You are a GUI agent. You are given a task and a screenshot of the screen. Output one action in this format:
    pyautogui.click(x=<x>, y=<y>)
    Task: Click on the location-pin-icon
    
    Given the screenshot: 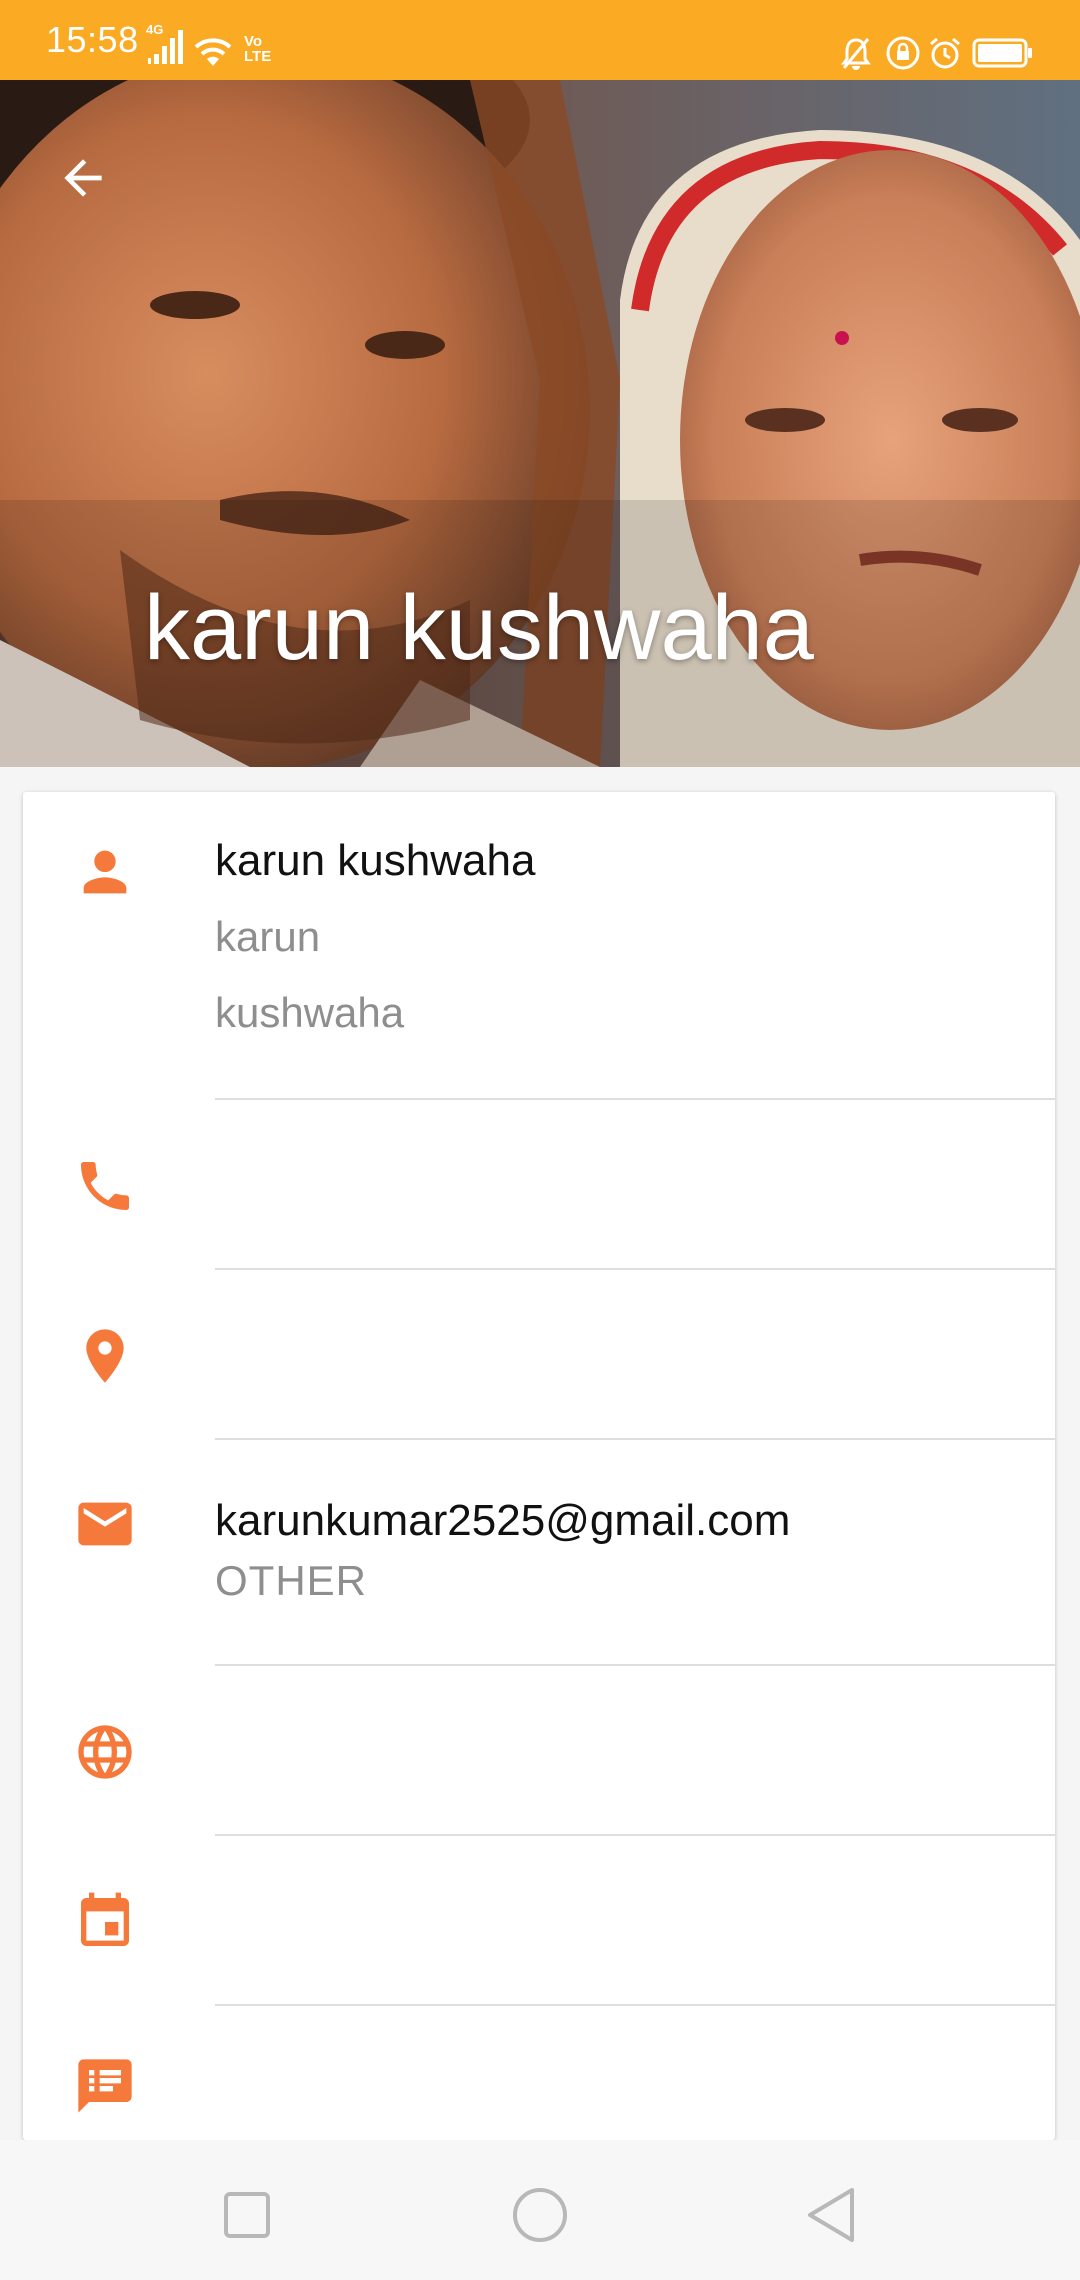 What is the action you would take?
    pyautogui.click(x=105, y=1356)
    